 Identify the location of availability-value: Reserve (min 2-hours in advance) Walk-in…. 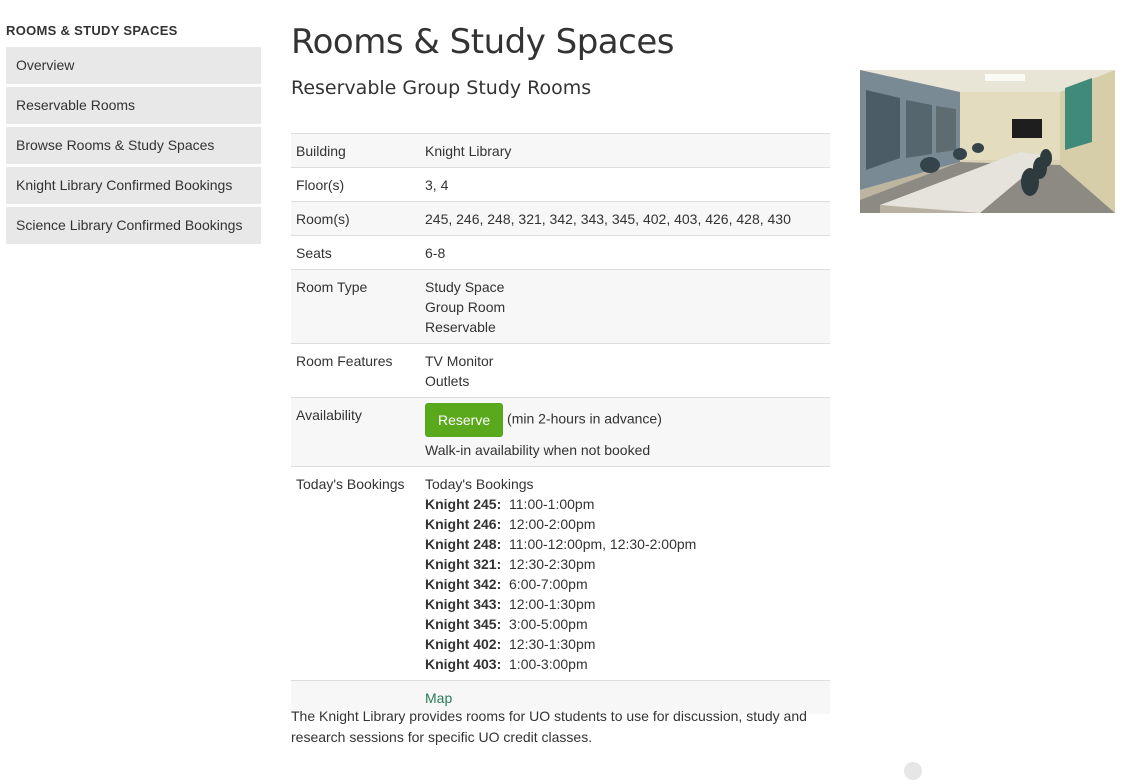
(625, 432).